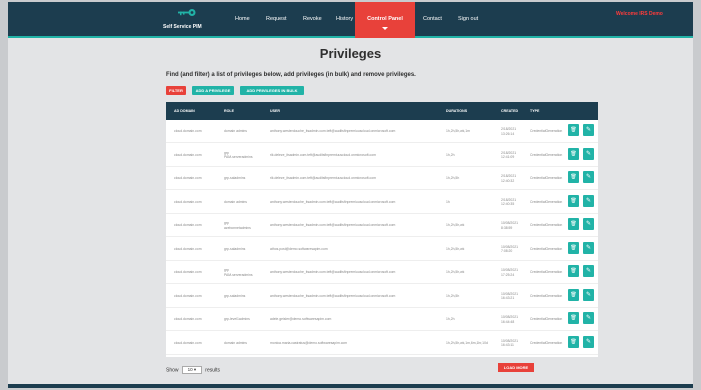 The height and width of the screenshot is (390, 701). What do you see at coordinates (172, 370) in the screenshot?
I see `show-label: Show` at bounding box center [172, 370].